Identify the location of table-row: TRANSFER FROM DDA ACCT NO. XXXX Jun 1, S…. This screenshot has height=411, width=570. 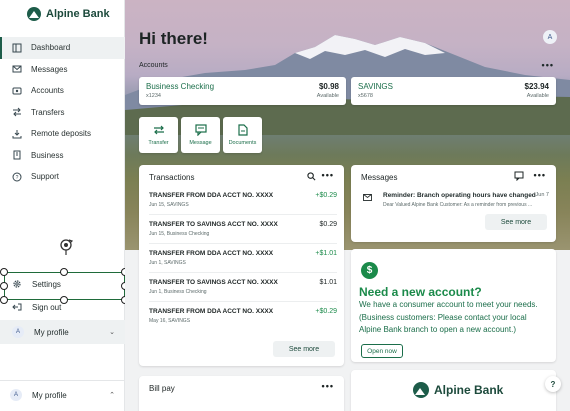
(243, 258).